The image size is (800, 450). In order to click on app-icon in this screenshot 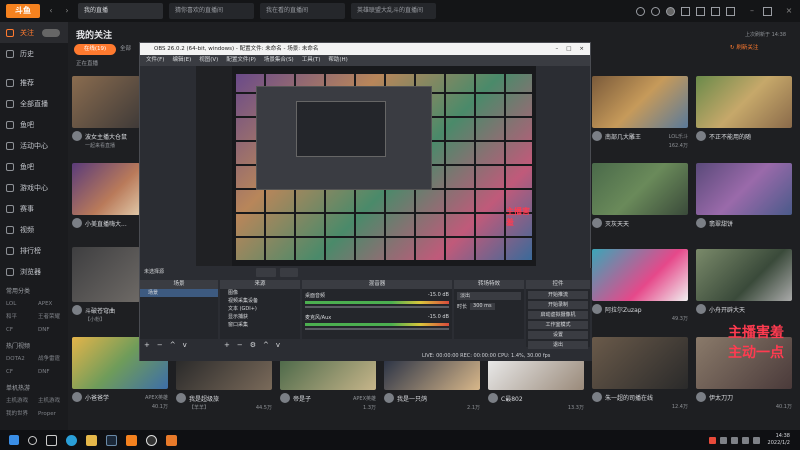, I will do `click(171, 440)`.